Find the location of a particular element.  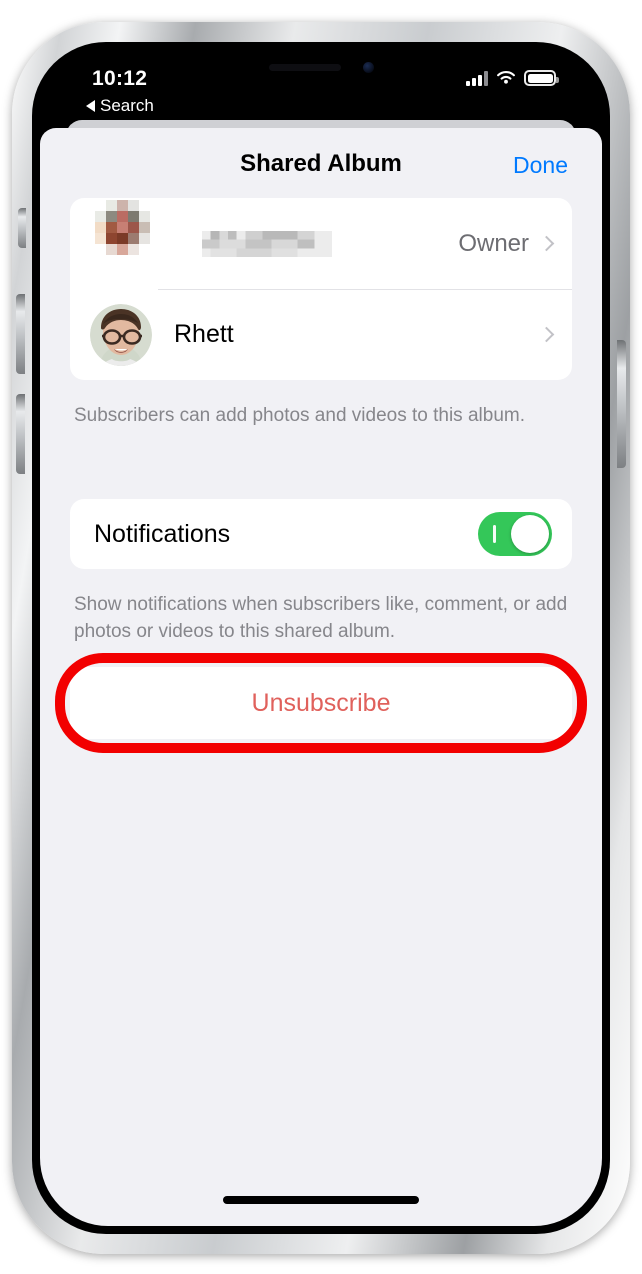

notifications-toggle is located at coordinates (515, 534).